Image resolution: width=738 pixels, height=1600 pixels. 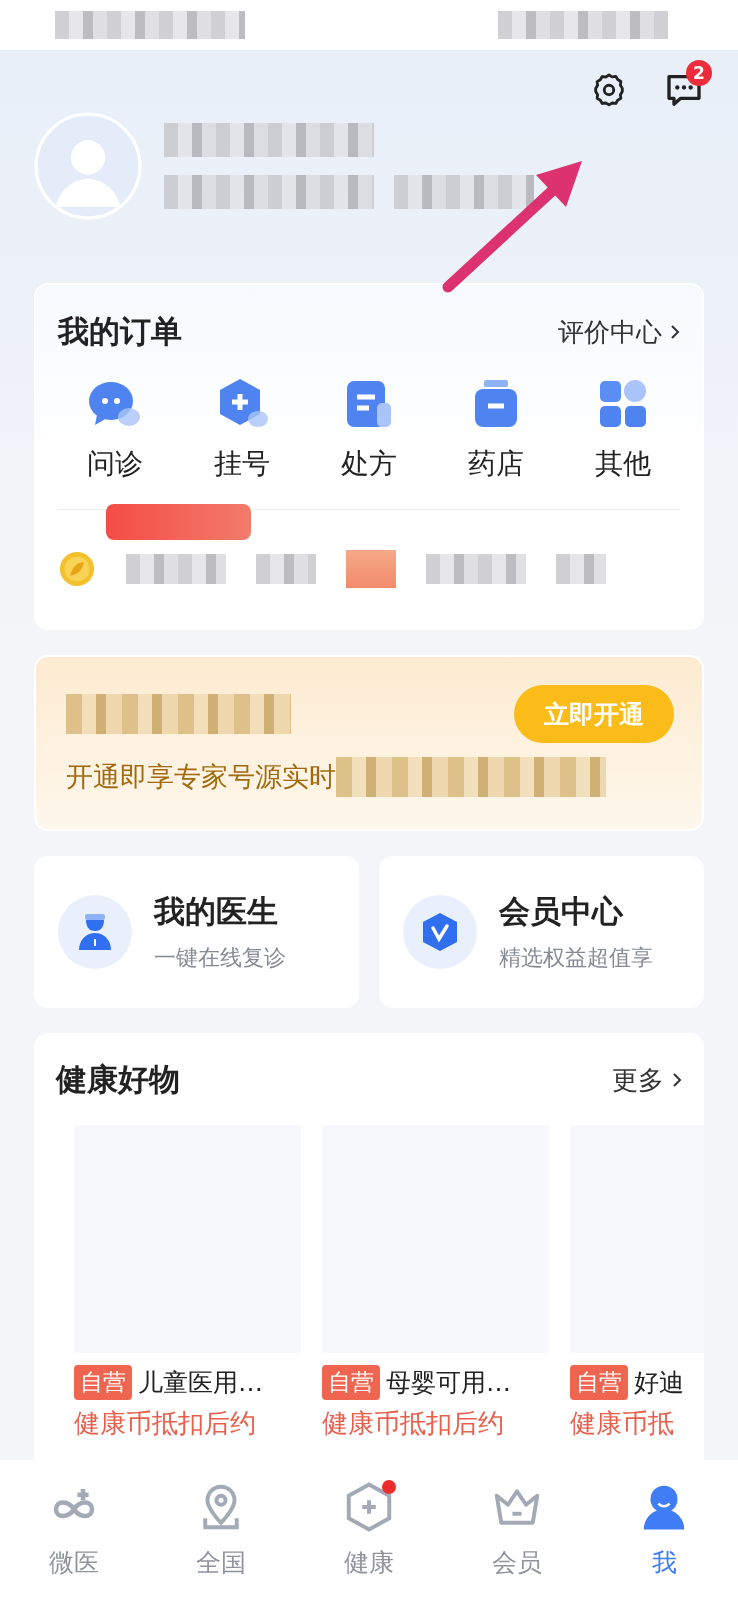 I want to click on shortcut-card: 我的医生 一键在线复诊, so click(x=196, y=932).